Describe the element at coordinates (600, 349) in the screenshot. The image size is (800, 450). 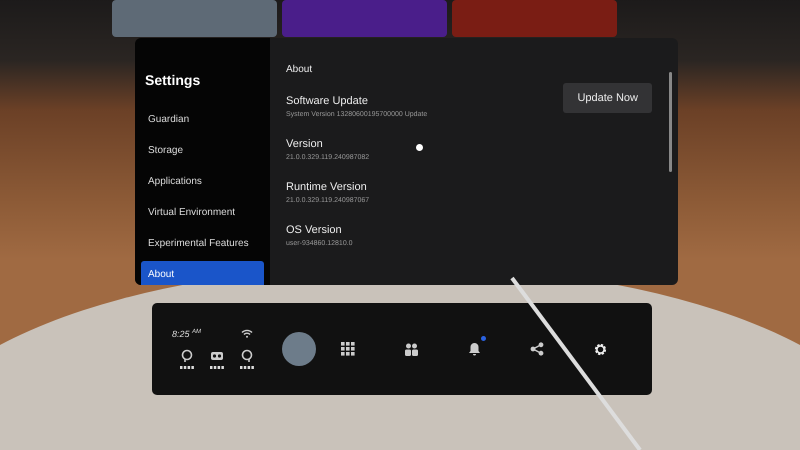
I see `settings-icon` at that location.